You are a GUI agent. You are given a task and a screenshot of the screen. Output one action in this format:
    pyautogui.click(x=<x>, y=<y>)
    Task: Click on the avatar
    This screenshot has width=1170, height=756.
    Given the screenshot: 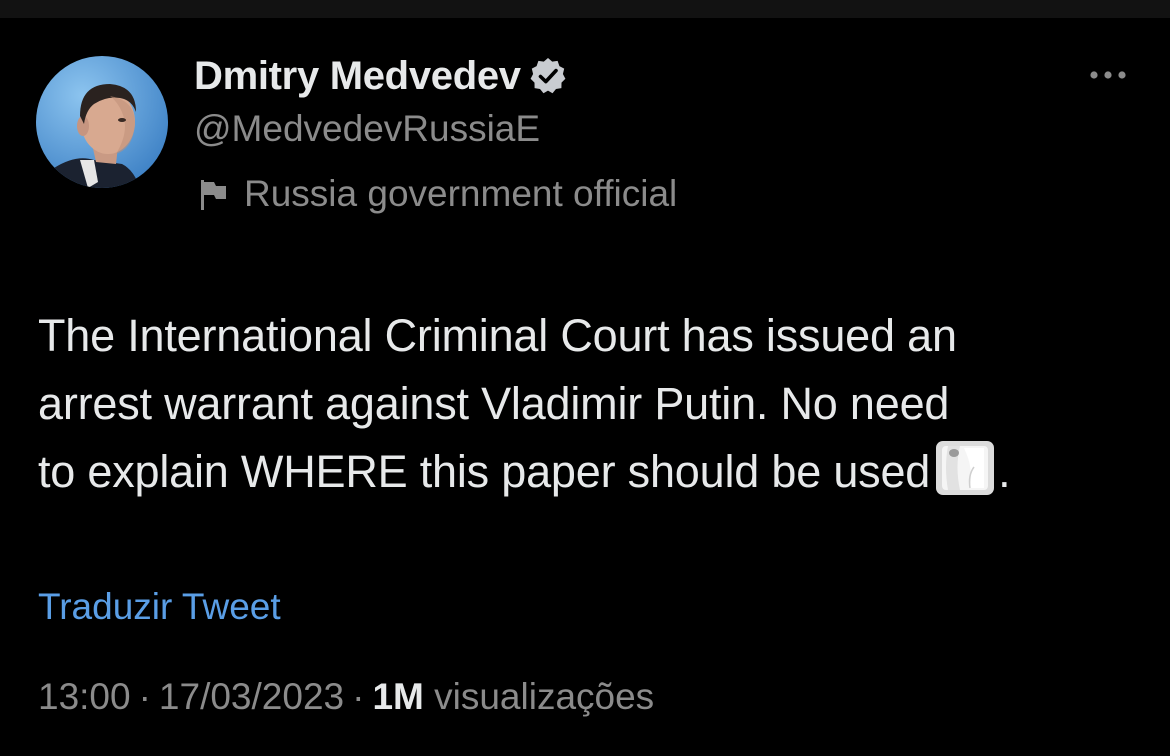 What is the action you would take?
    pyautogui.click(x=102, y=122)
    